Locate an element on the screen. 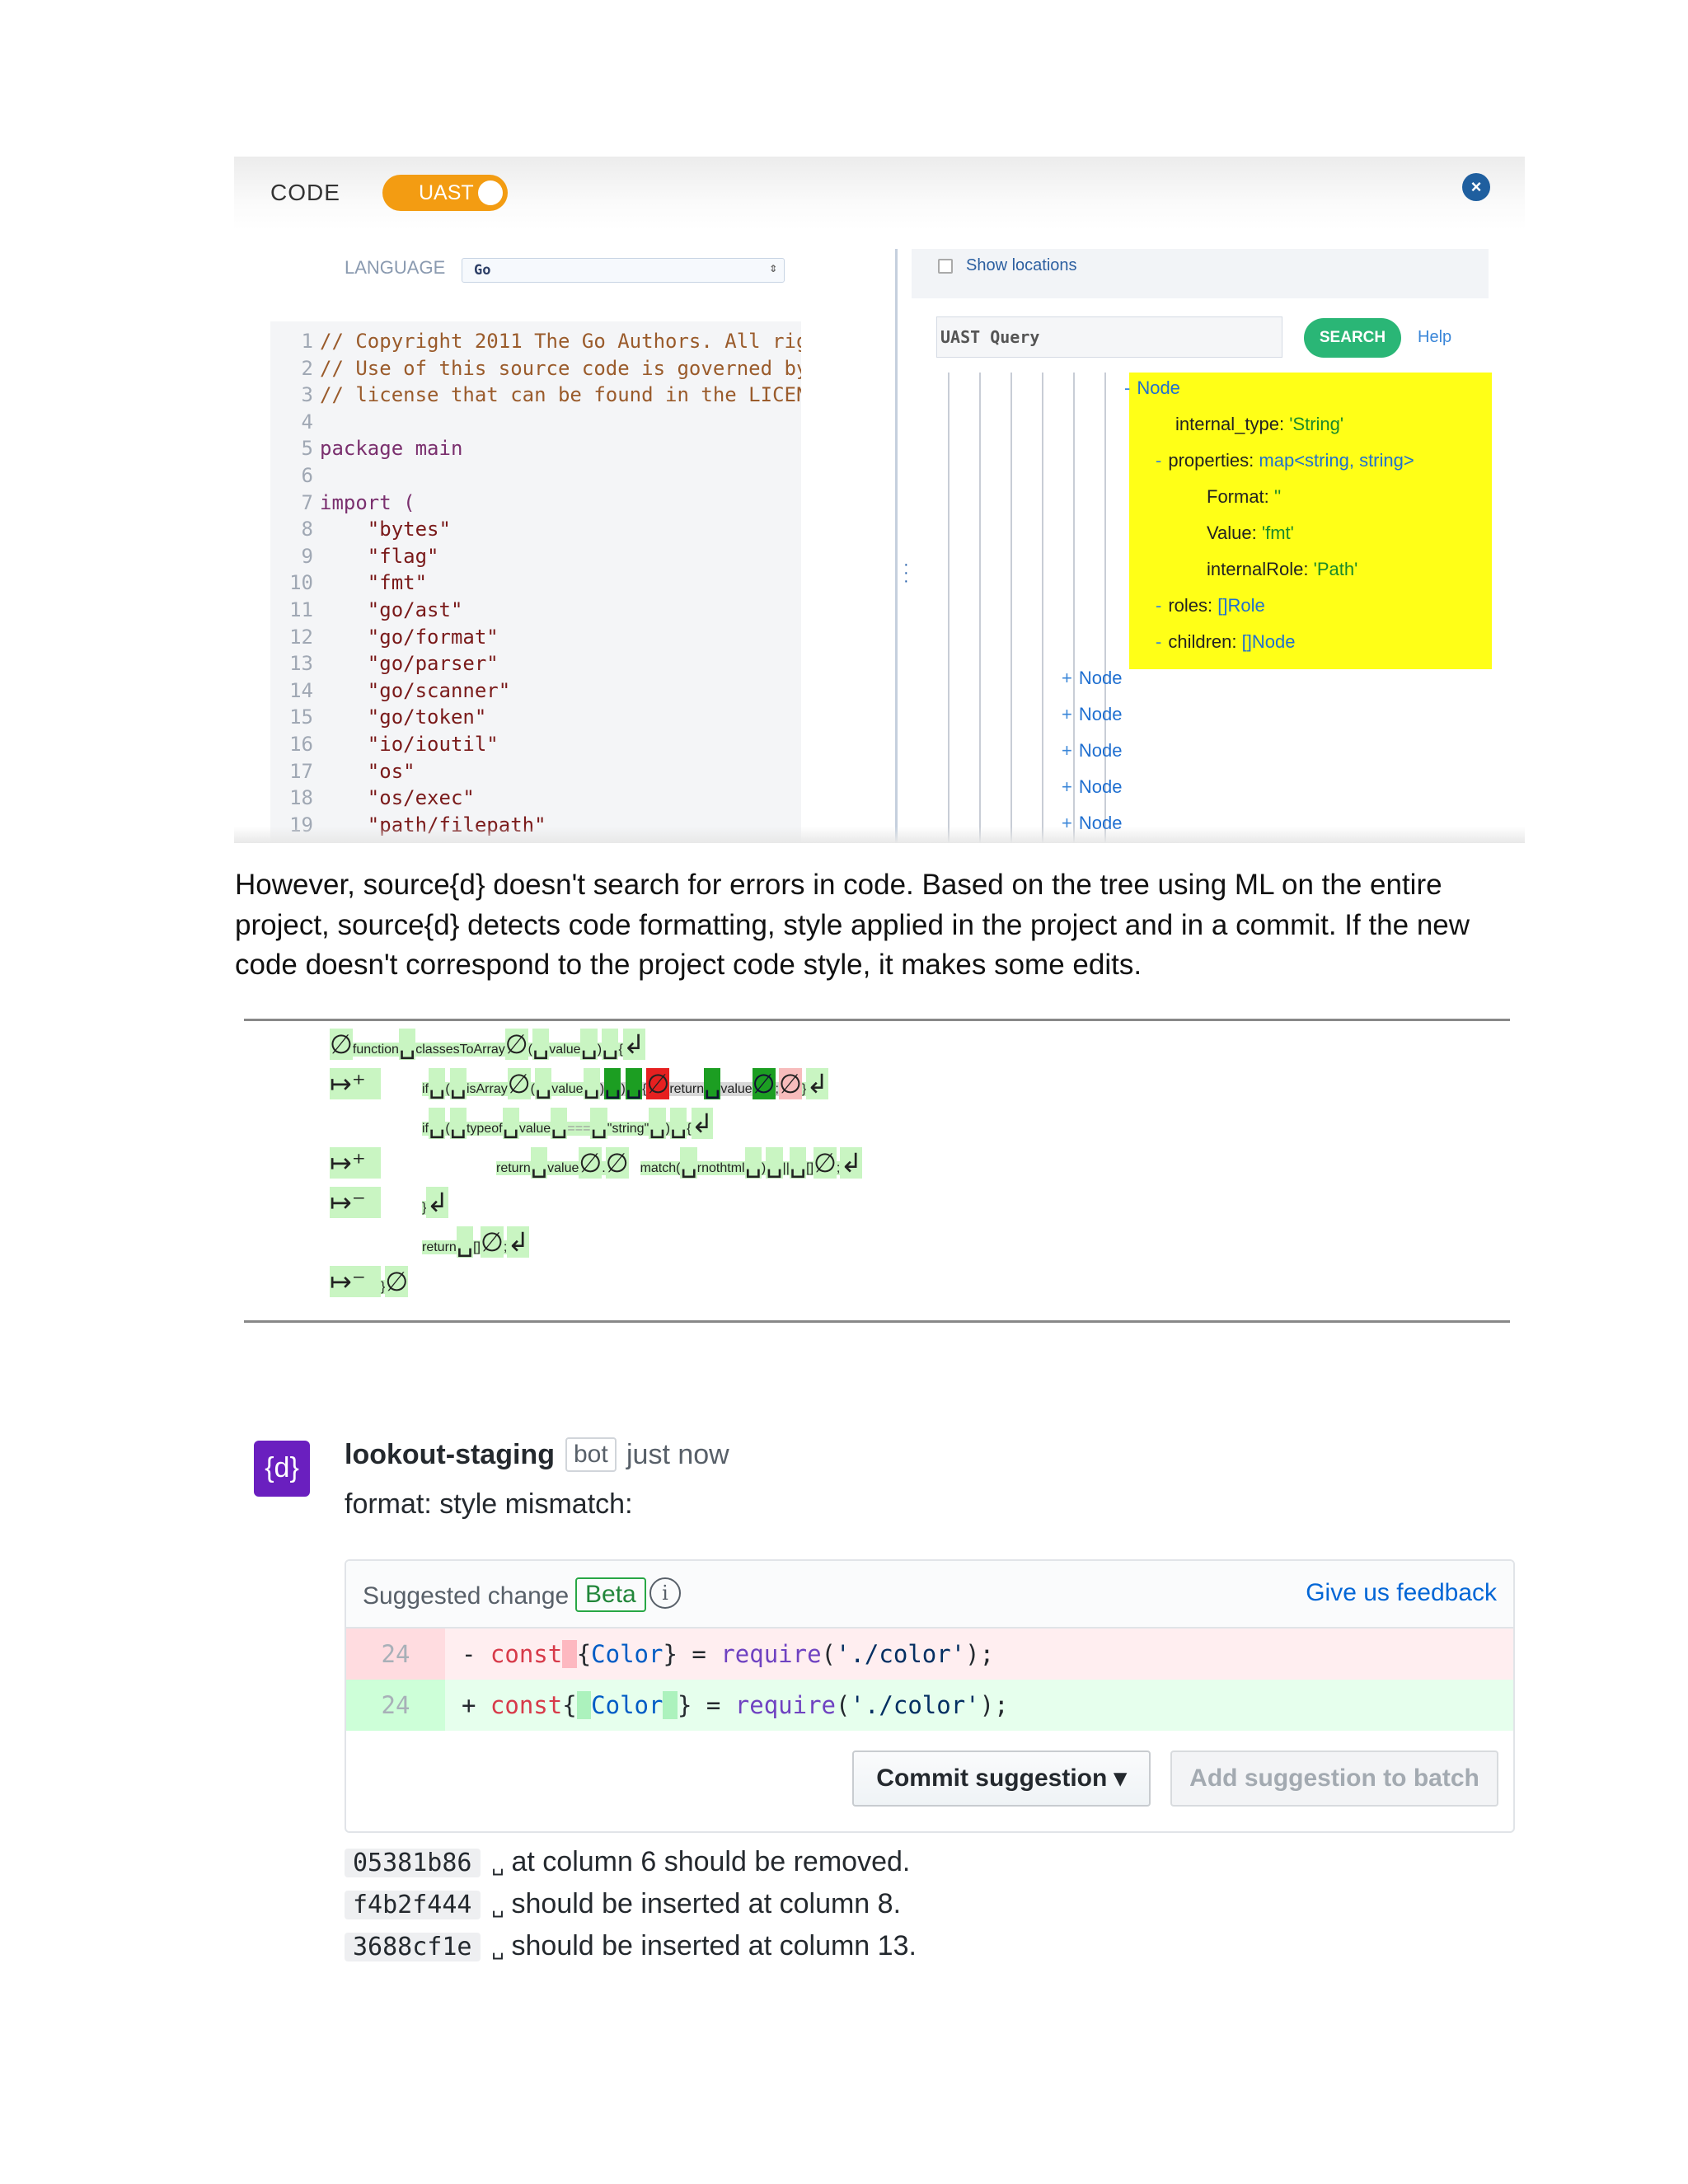 This screenshot has height=2184, width=1688. show-locations-label: Show locations is located at coordinates (1021, 265).